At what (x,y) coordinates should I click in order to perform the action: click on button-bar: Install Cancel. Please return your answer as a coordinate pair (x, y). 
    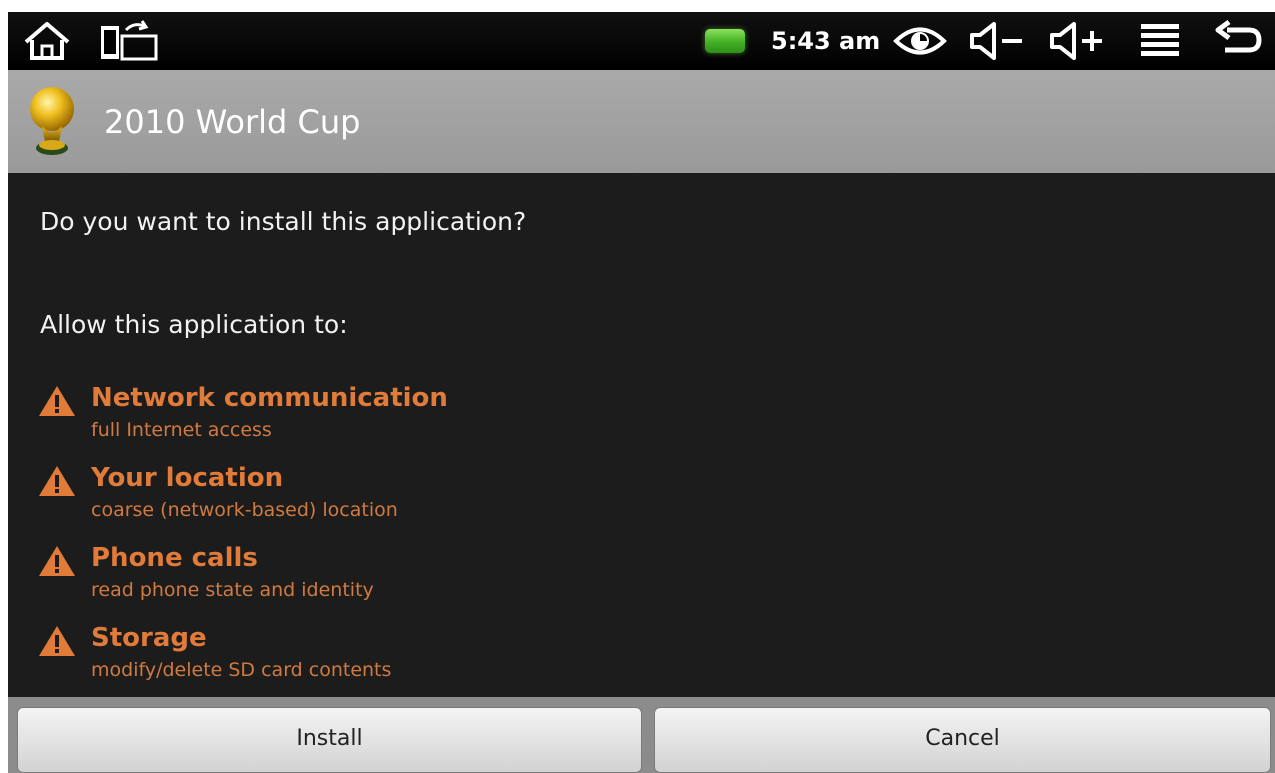
    Looking at the image, I should click on (641, 735).